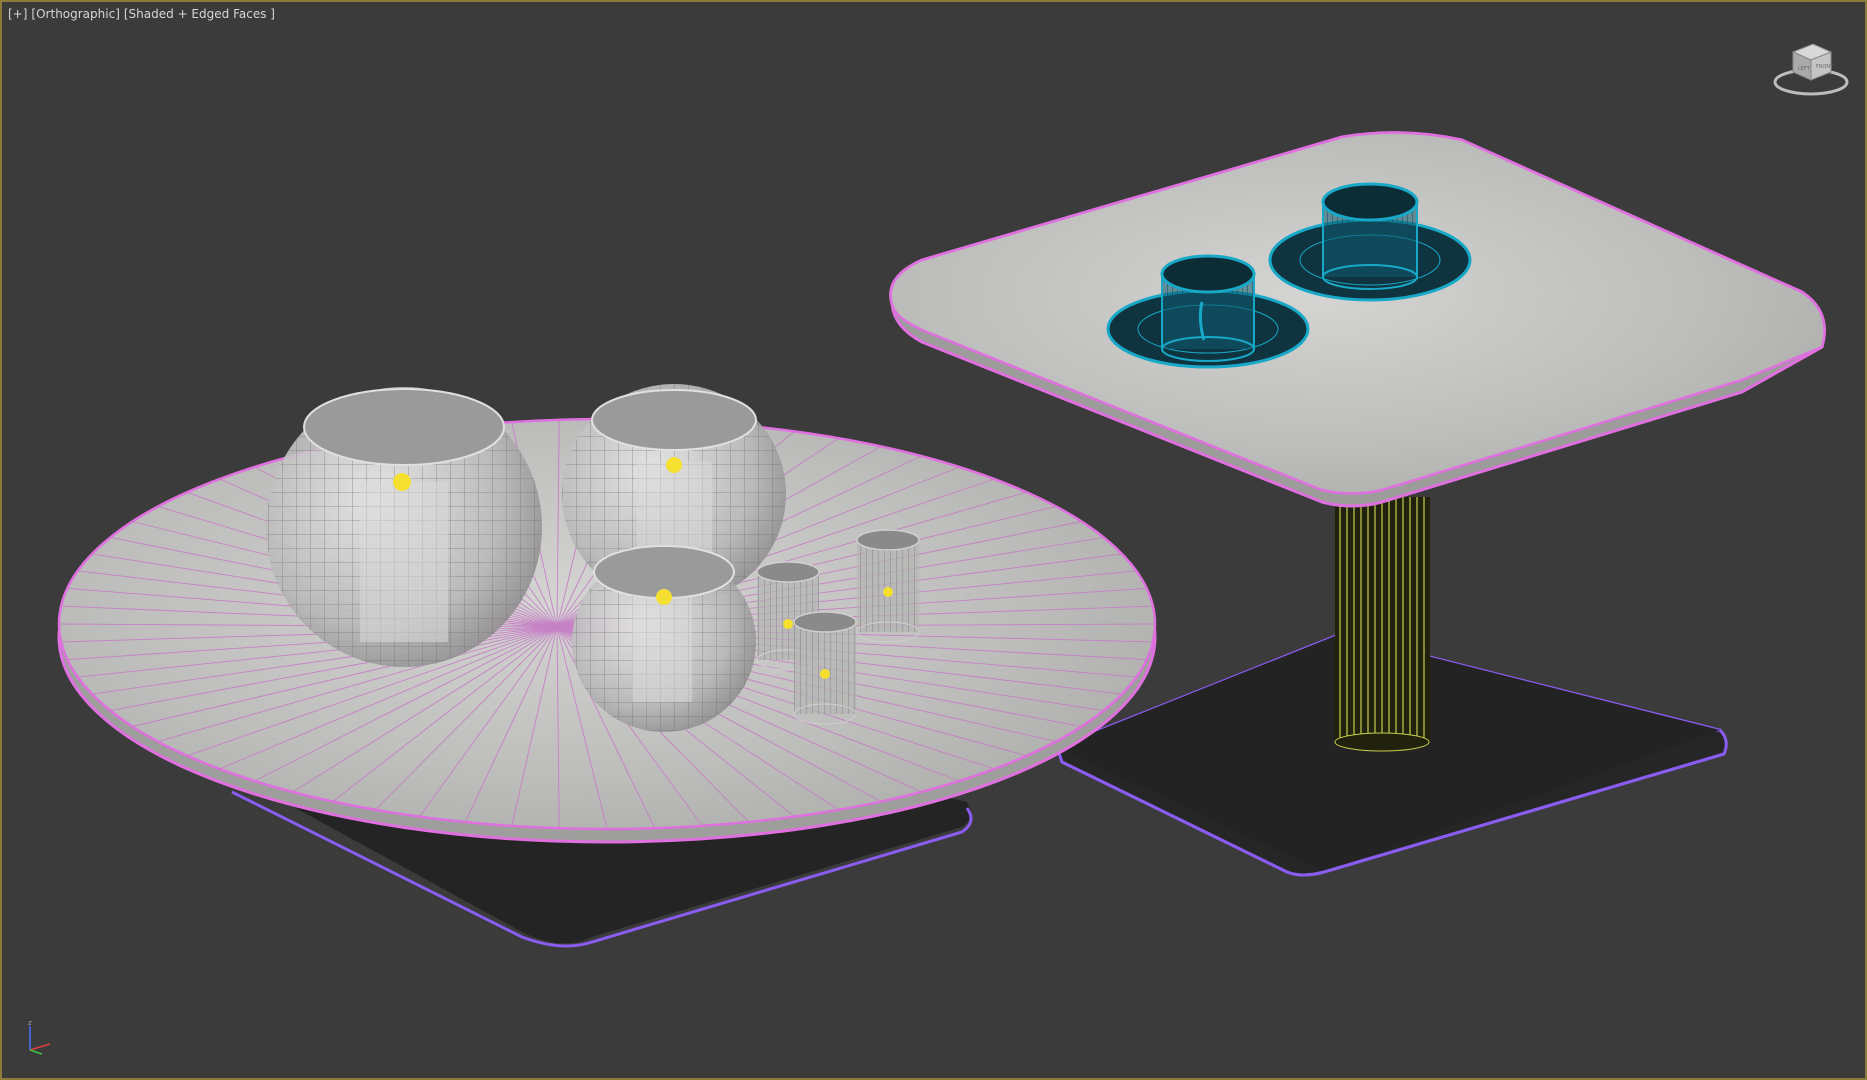 This screenshot has height=1080, width=1867. What do you see at coordinates (1825, 67) in the screenshot?
I see `viewcube-front-label: FRONT` at bounding box center [1825, 67].